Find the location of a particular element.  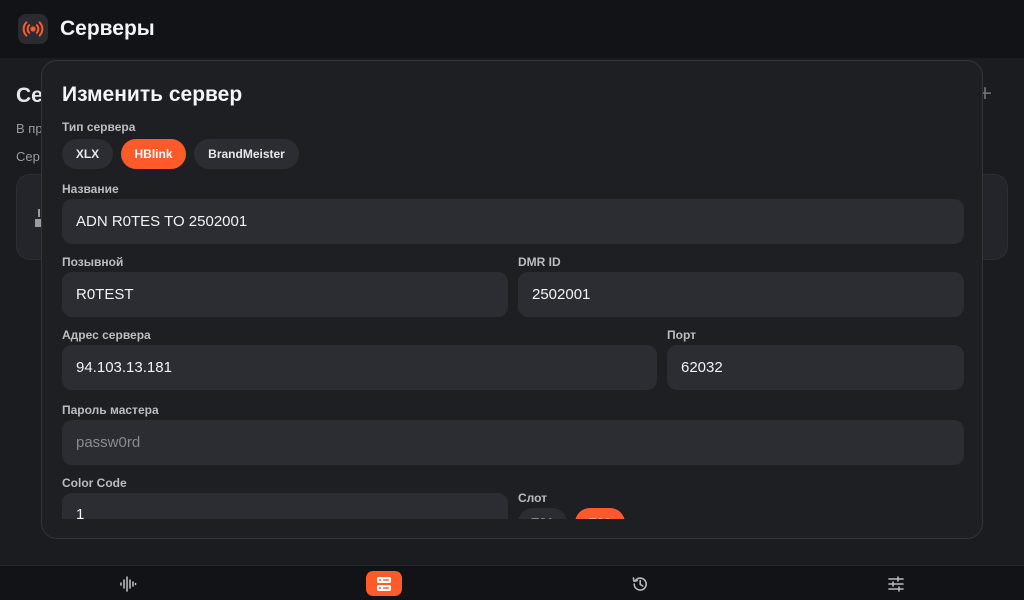

dialog-title: Изменить сервер is located at coordinates (152, 94).